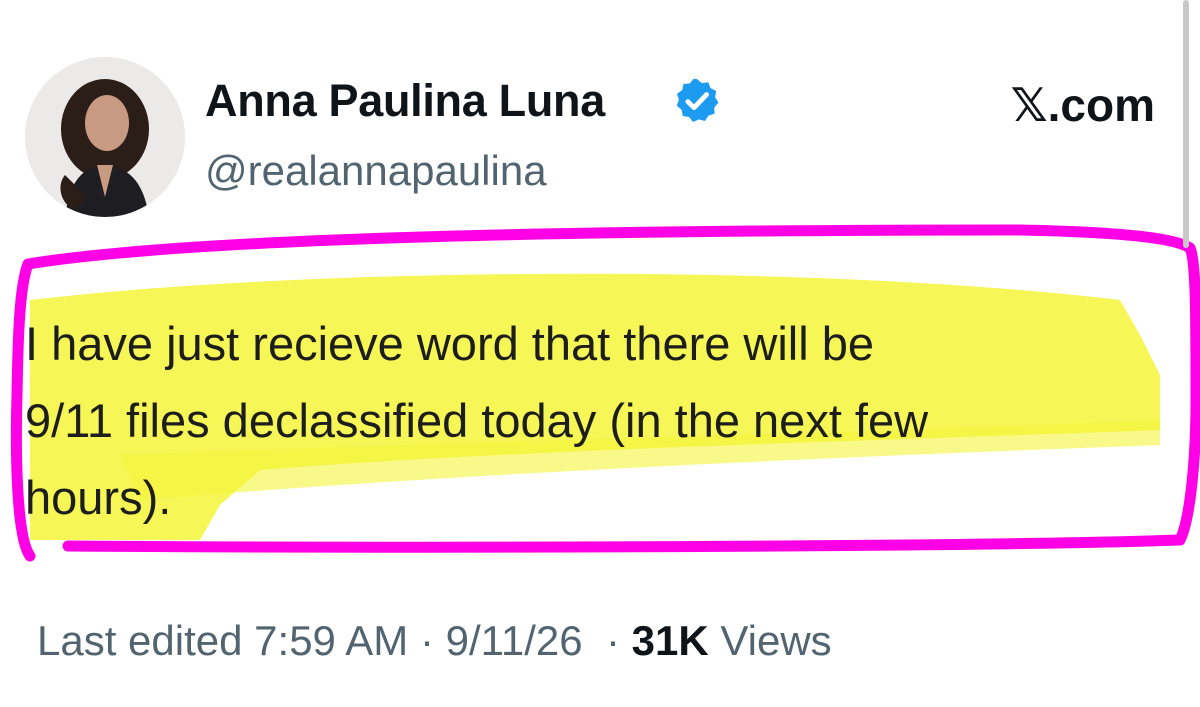 The height and width of the screenshot is (707, 1200). I want to click on profile-photo, so click(105, 137).